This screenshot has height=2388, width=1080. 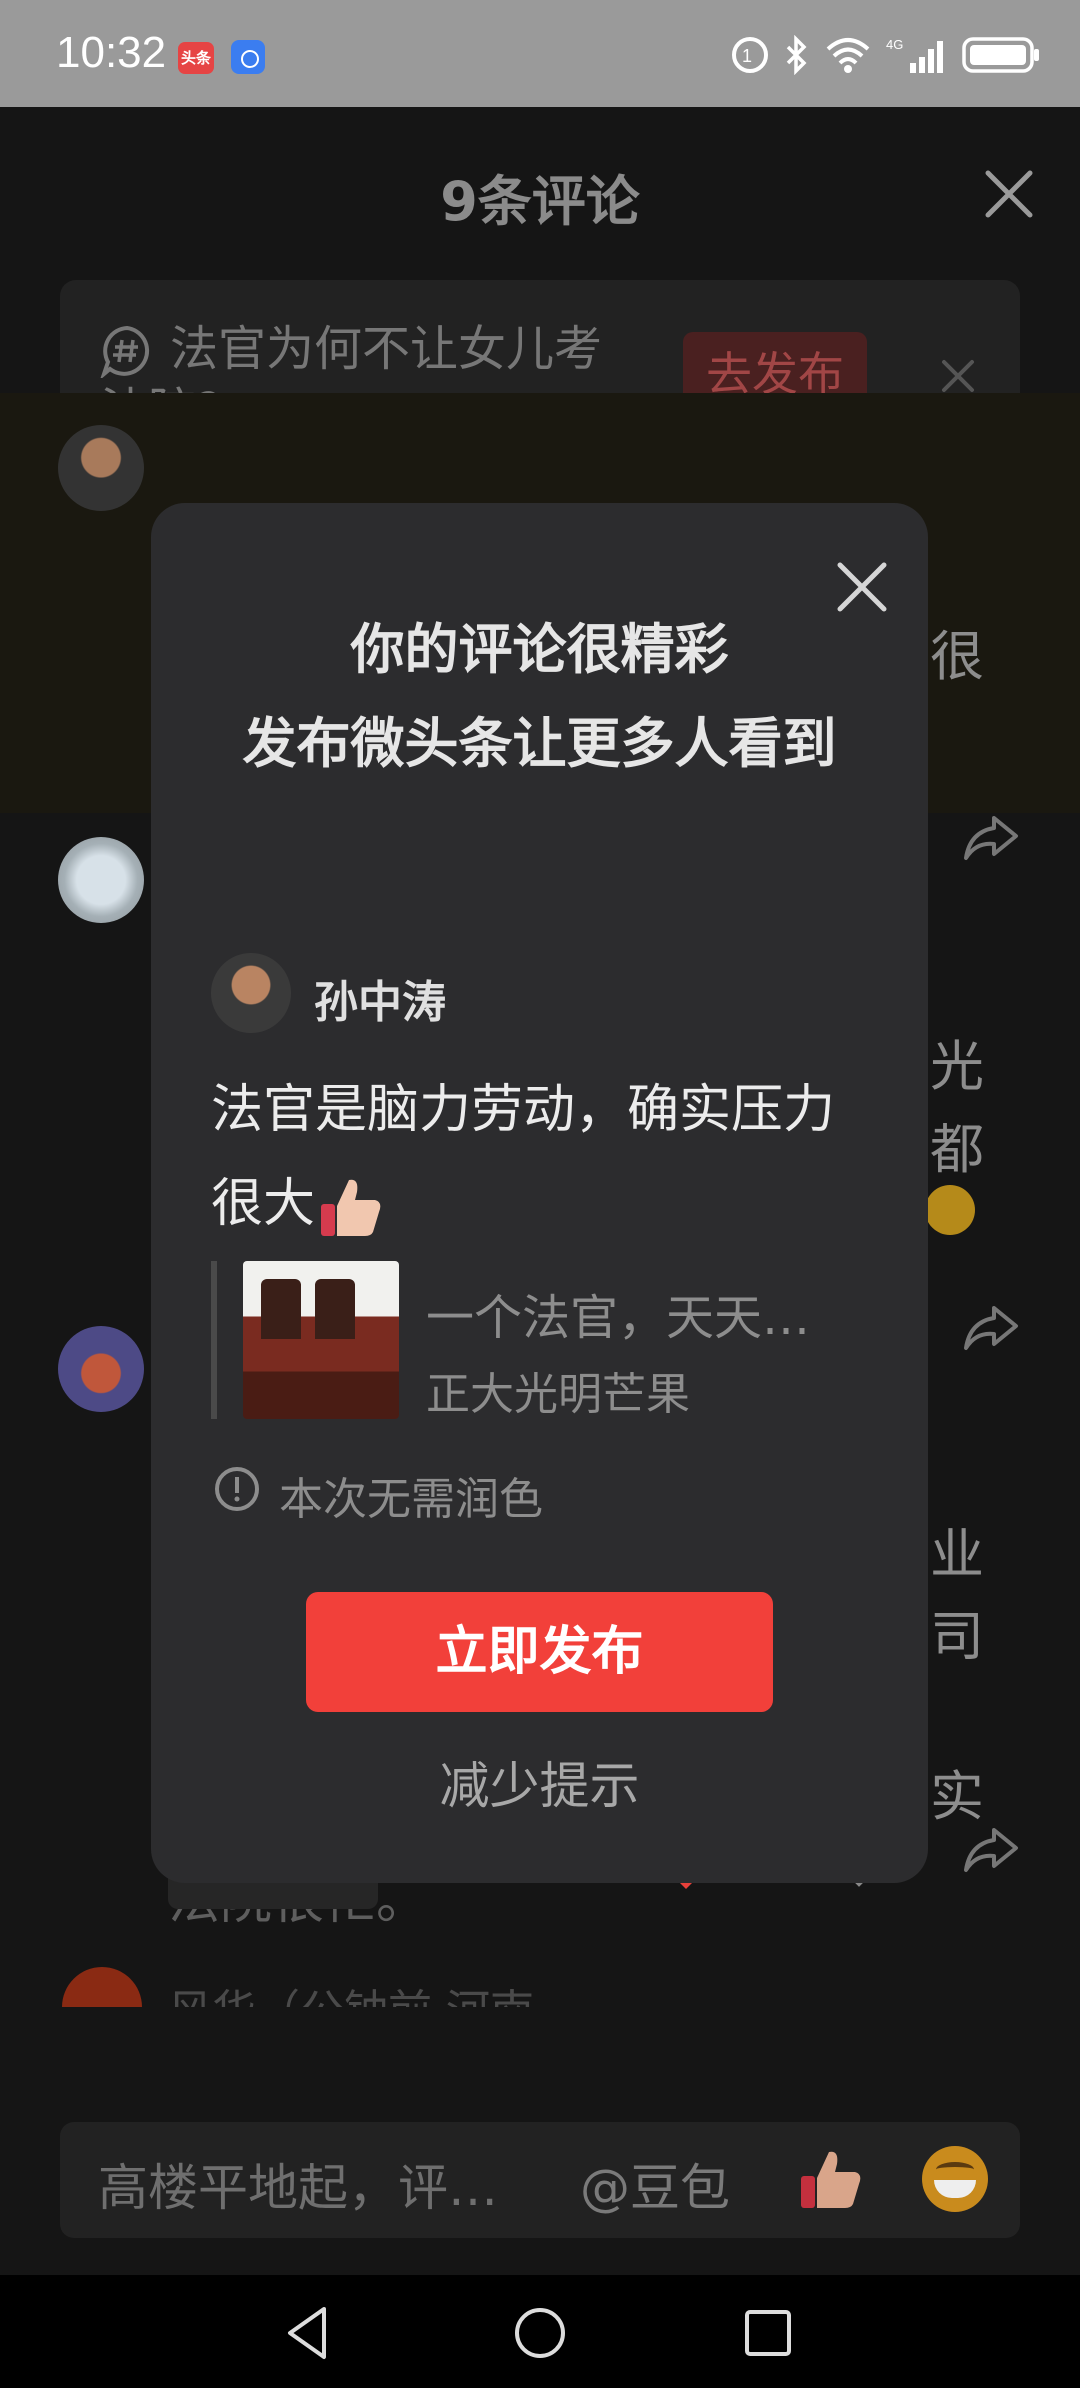 I want to click on svg-text: 1, so click(x=747, y=56).